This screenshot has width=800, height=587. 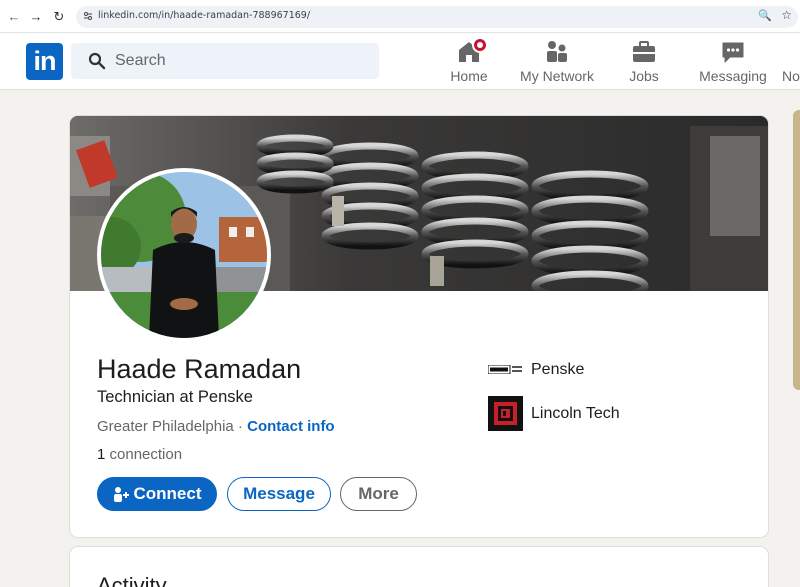 What do you see at coordinates (644, 51) in the screenshot?
I see `briefcase-icon` at bounding box center [644, 51].